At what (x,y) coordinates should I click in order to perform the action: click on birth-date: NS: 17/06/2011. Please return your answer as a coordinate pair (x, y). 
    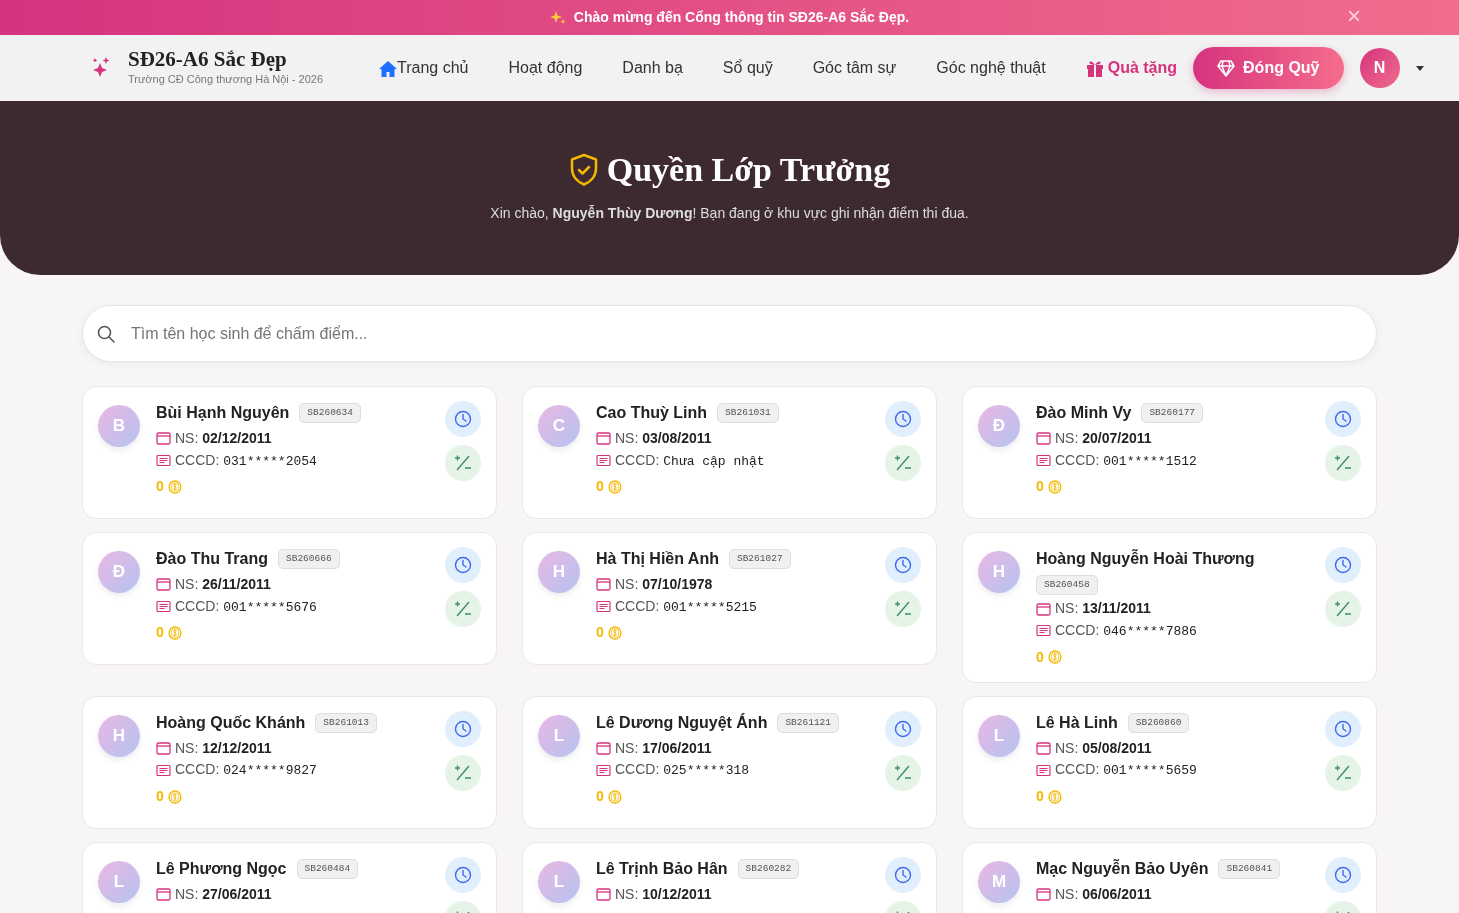
    Looking at the image, I should click on (663, 748).